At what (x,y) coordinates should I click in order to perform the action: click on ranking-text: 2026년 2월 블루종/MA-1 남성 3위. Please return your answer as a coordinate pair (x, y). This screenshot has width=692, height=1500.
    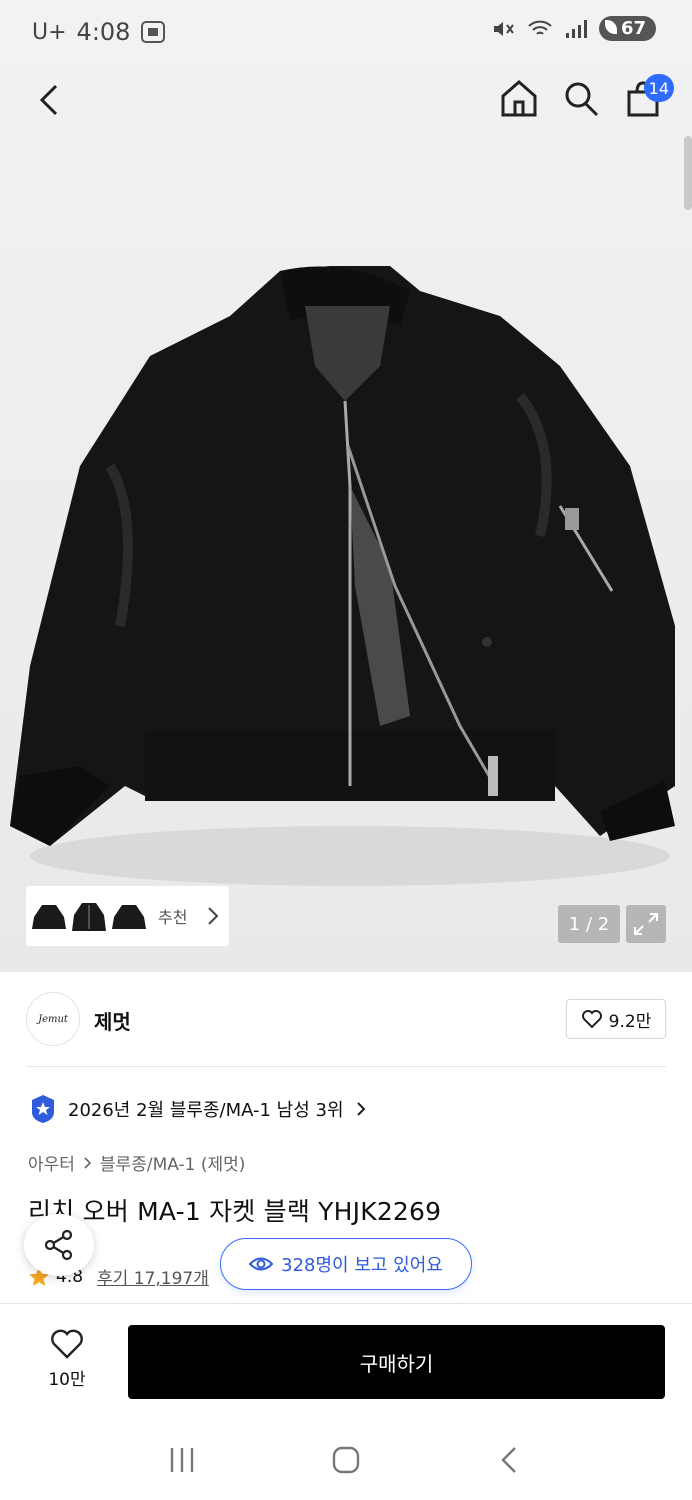
    Looking at the image, I should click on (206, 1110).